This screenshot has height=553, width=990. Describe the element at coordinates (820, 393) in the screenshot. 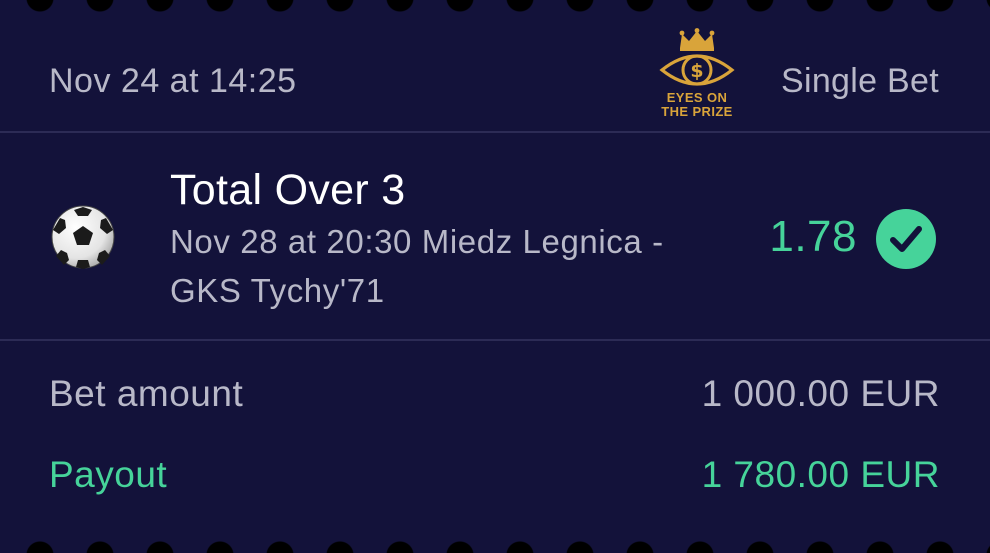

I see `bet-amount-value: 1 000.00 EUR` at that location.